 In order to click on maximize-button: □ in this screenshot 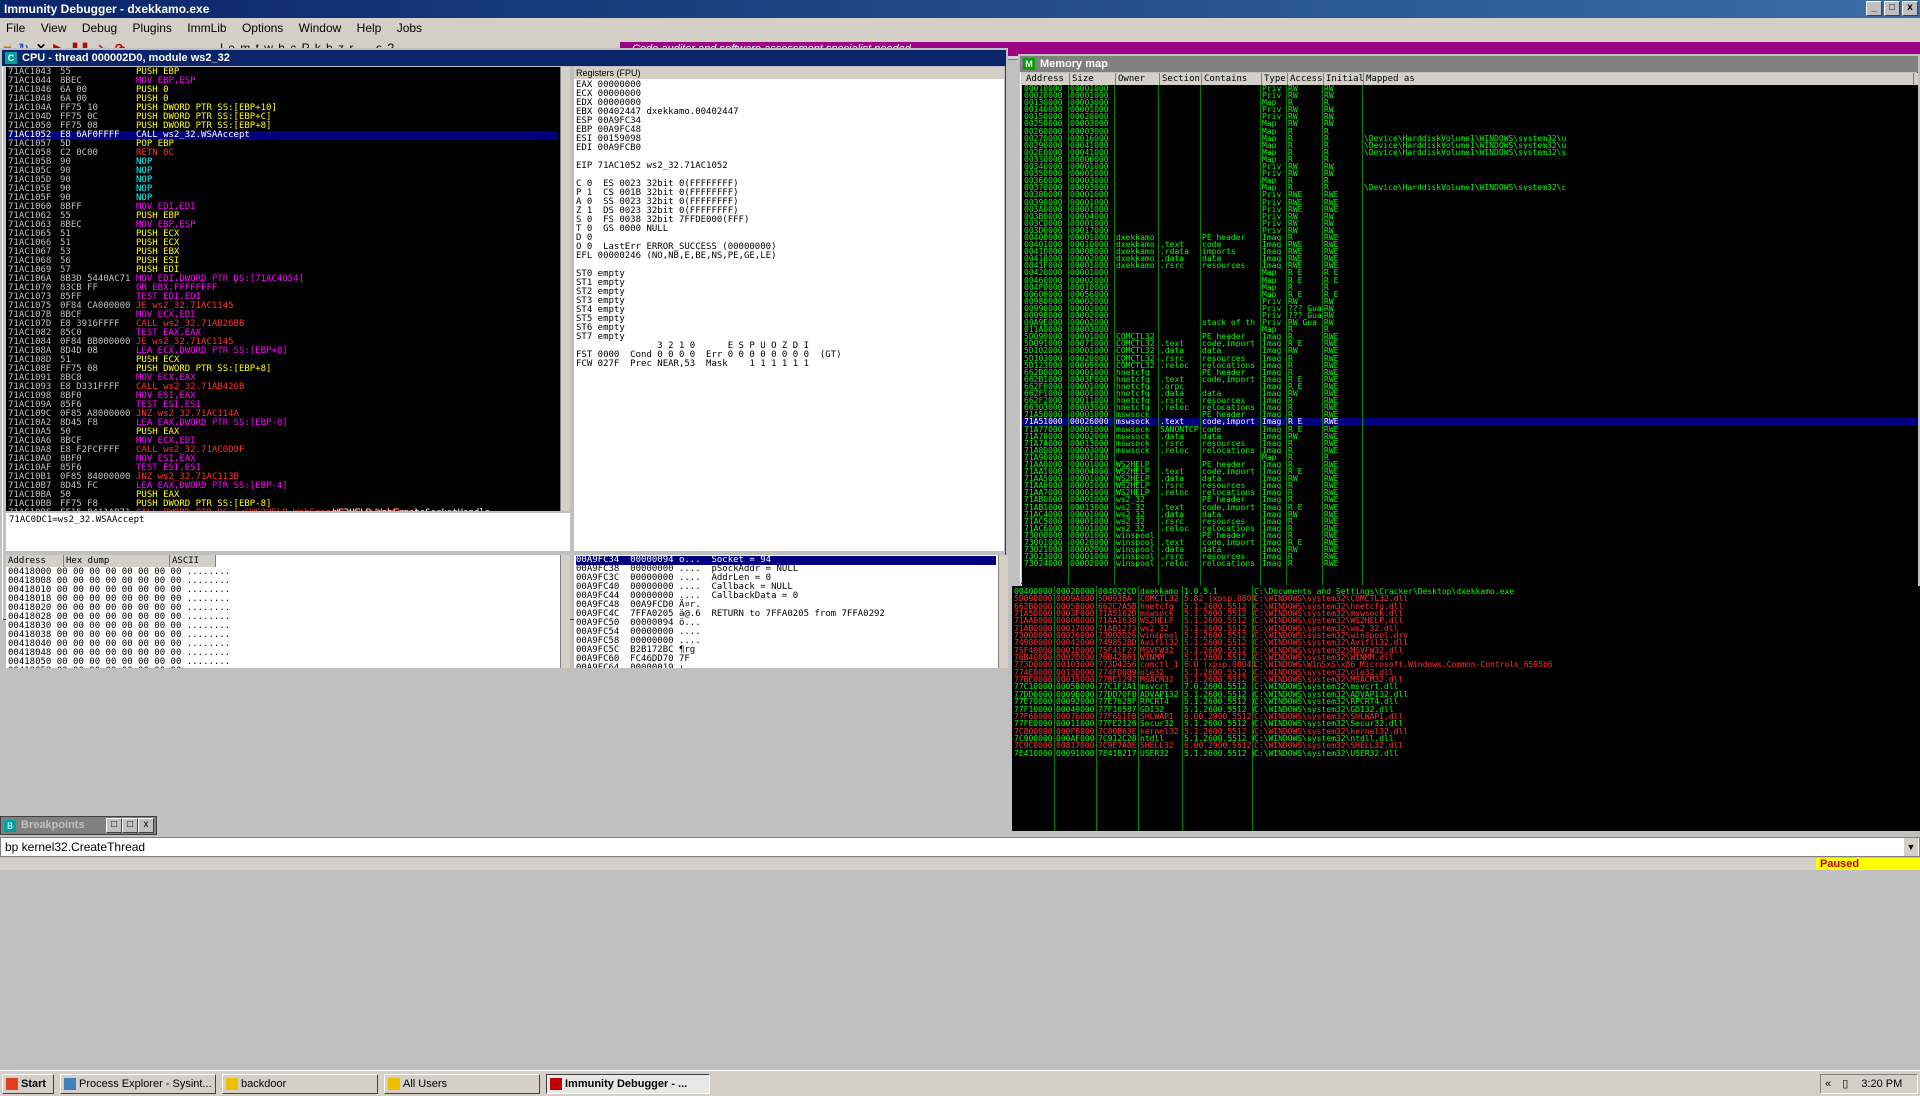, I will do `click(1892, 8)`.